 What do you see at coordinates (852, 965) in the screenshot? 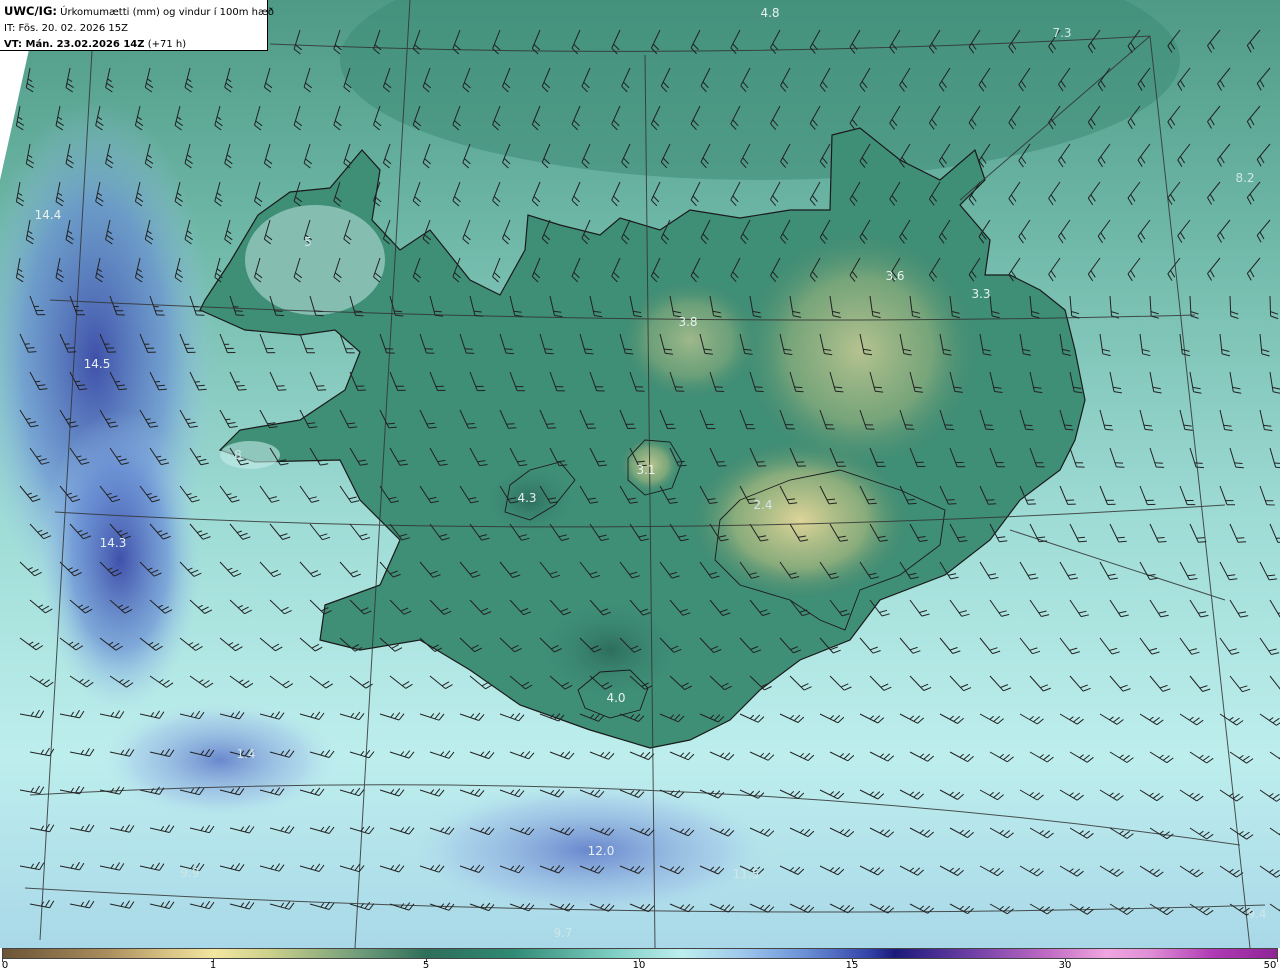
I see `colorbar-tick: 15` at bounding box center [852, 965].